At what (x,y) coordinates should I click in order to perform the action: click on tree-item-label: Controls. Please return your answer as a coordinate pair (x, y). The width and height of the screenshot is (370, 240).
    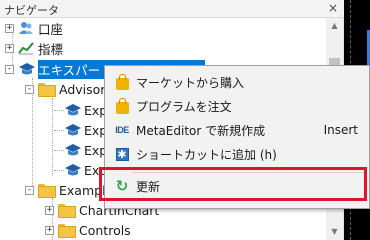
    Looking at the image, I should click on (105, 230).